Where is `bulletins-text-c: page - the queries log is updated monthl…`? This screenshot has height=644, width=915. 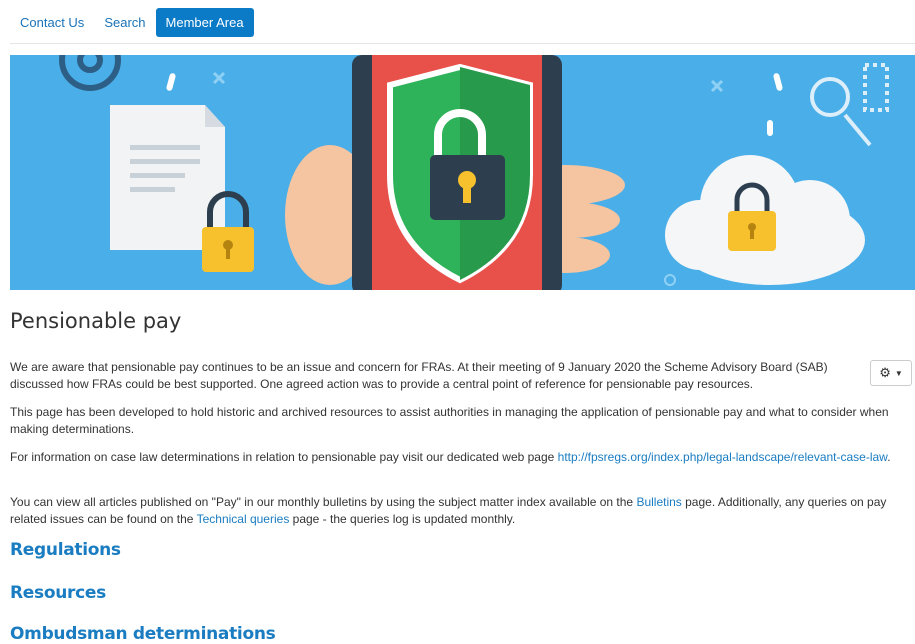
bulletins-text-c: page - the queries log is updated monthl… is located at coordinates (402, 519).